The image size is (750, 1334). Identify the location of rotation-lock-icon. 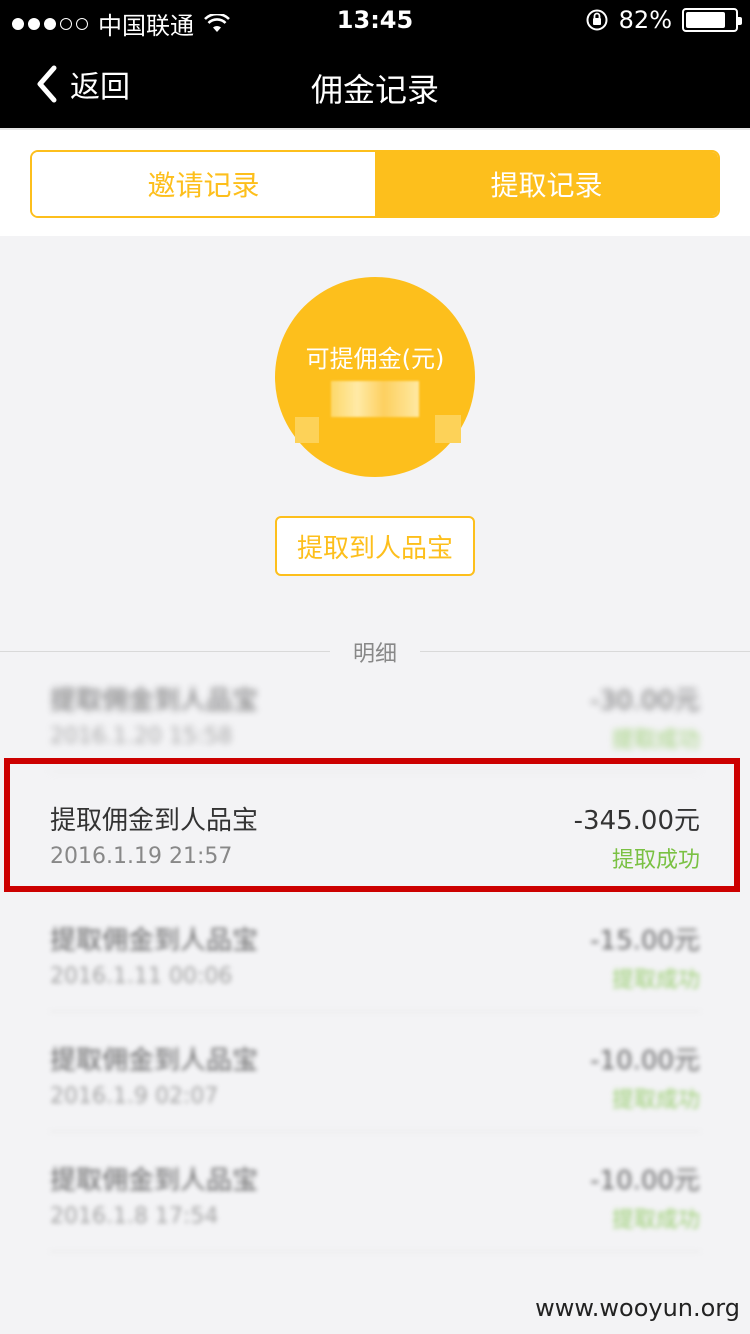
(597, 20).